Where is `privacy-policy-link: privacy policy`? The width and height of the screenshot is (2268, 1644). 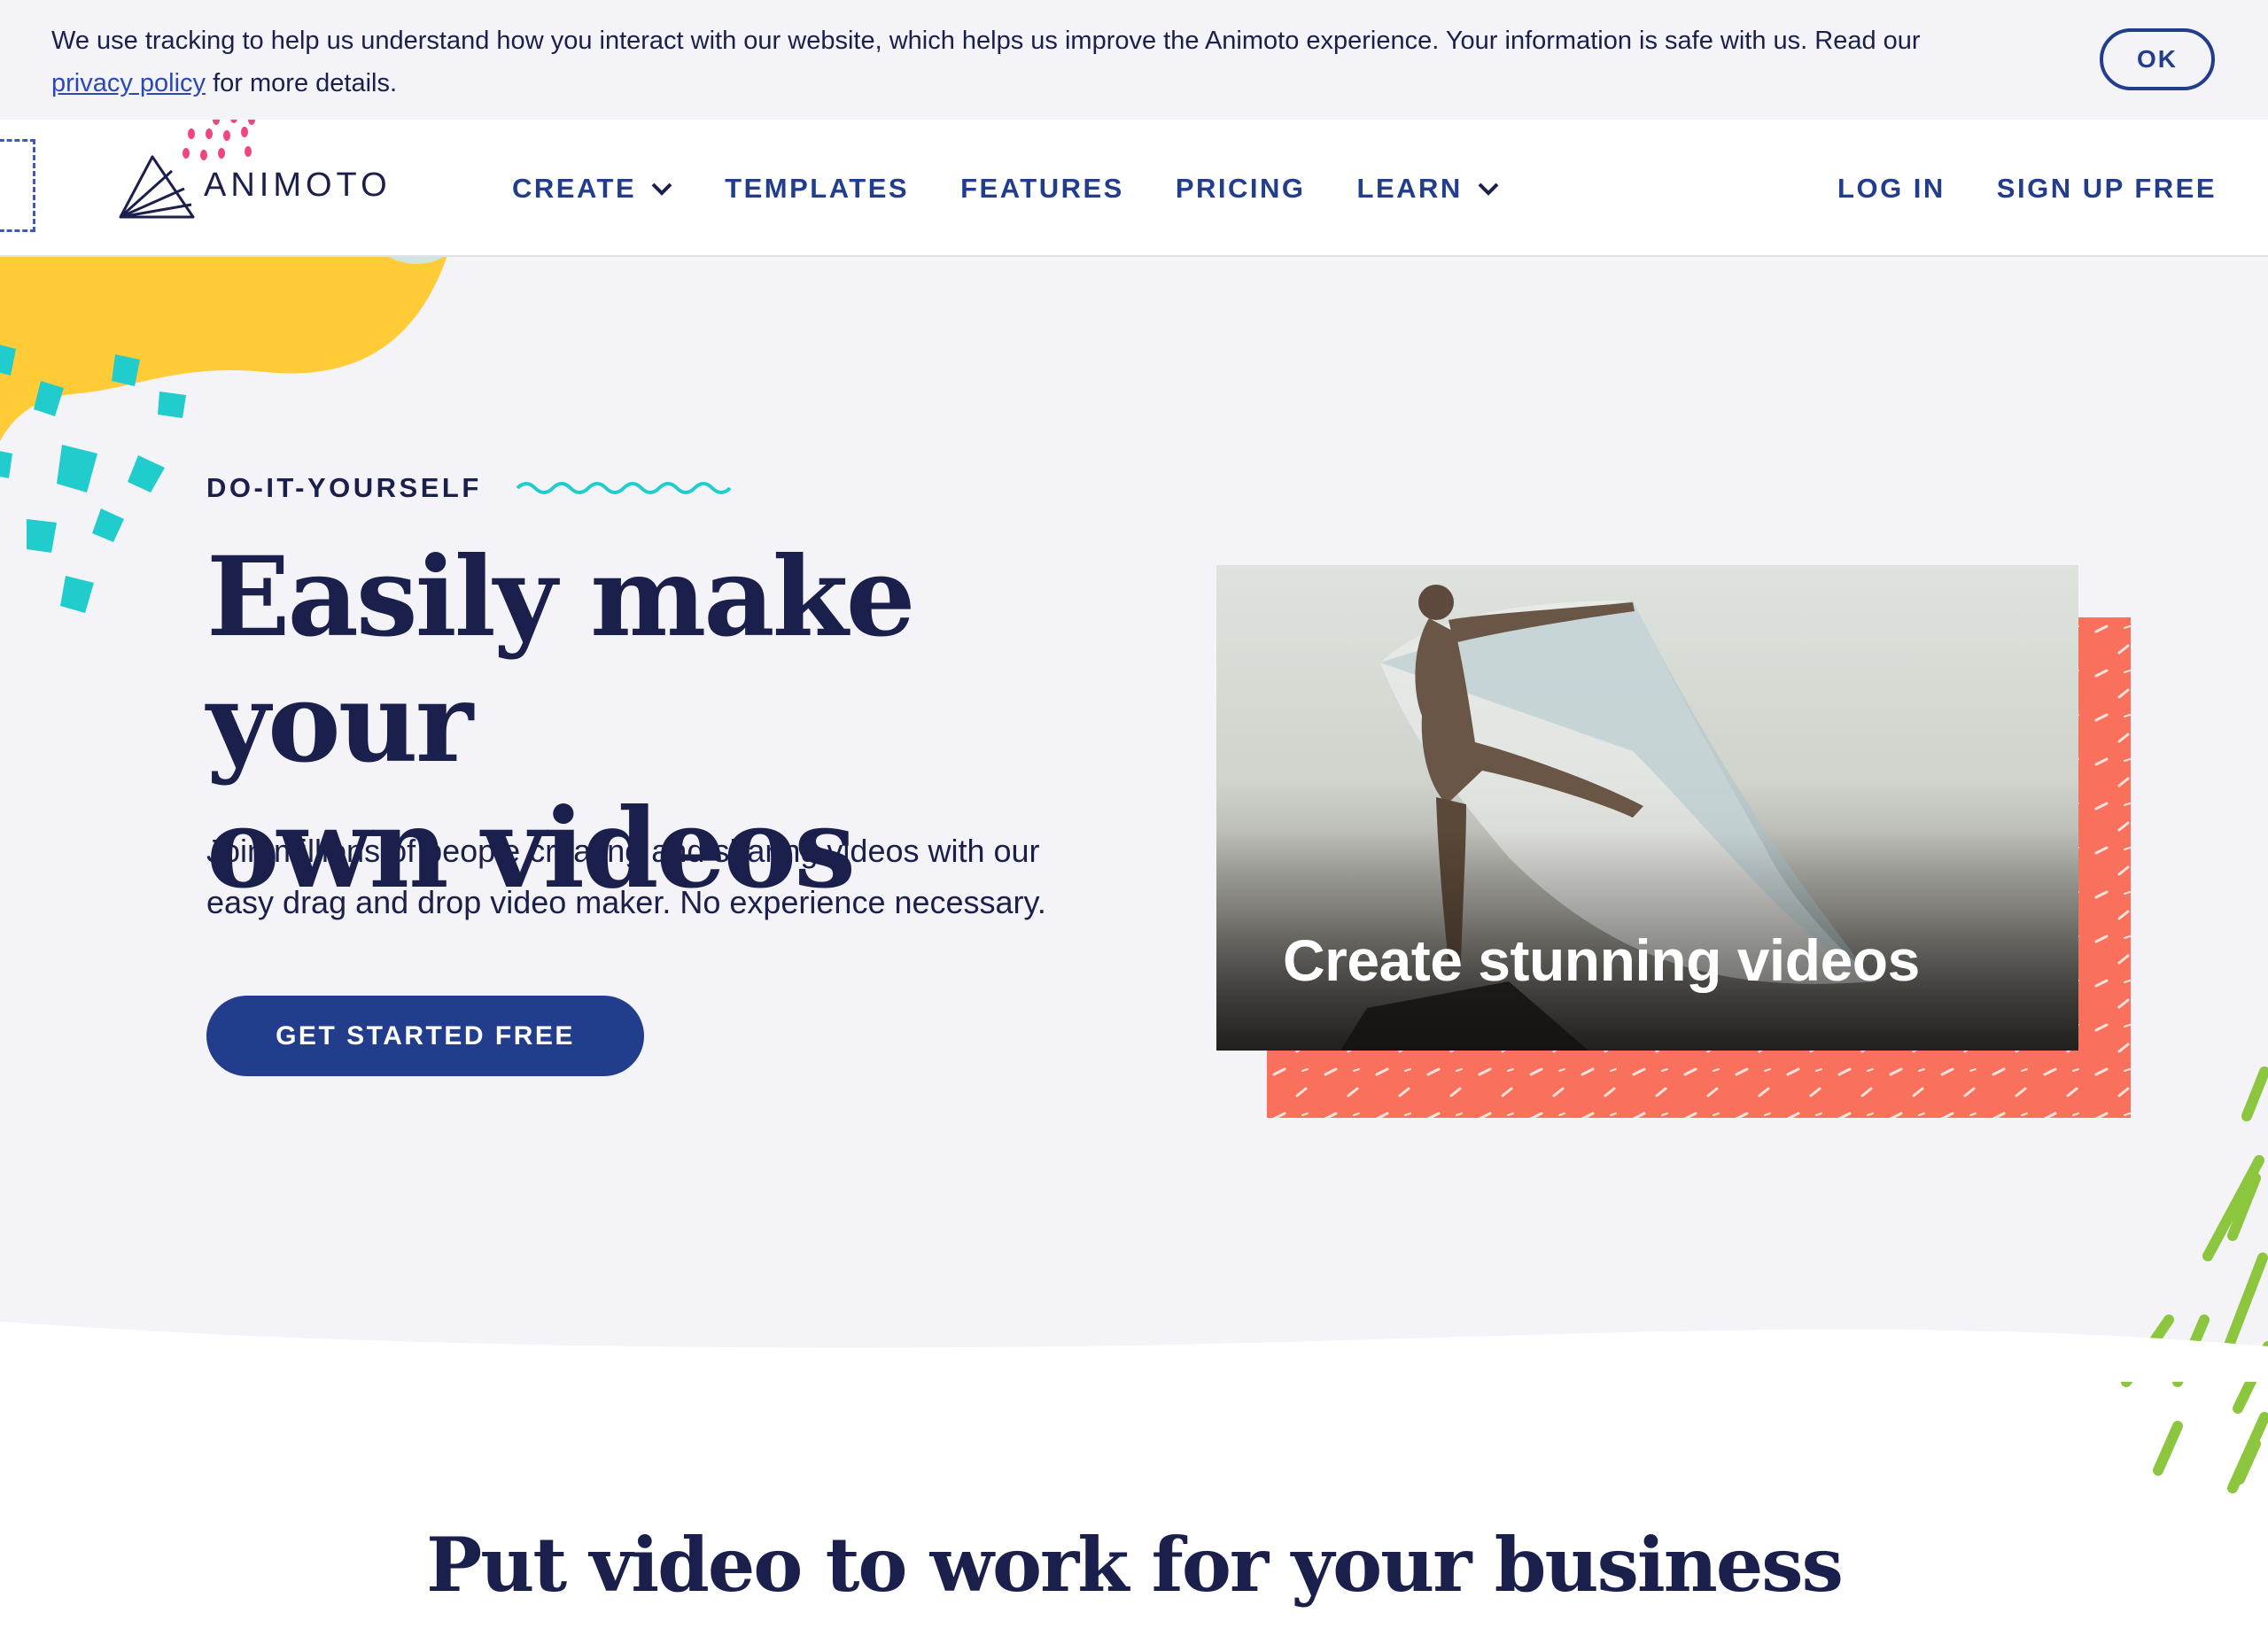 privacy-policy-link: privacy policy is located at coordinates (128, 83).